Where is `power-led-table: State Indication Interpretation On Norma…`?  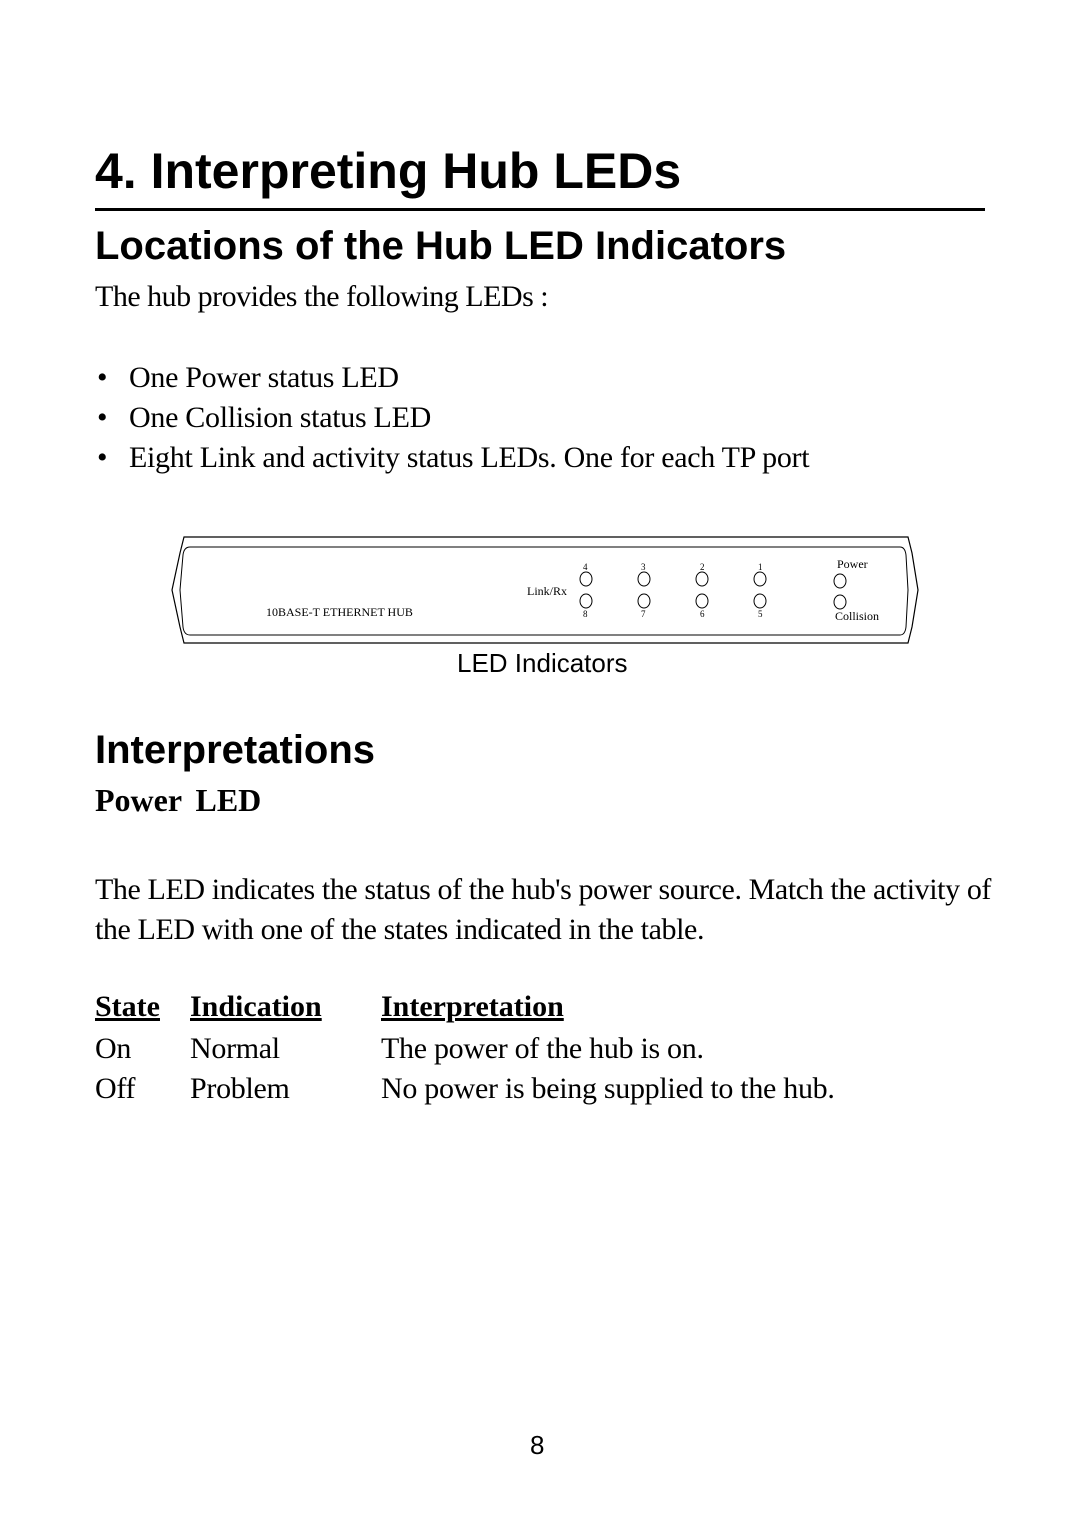
power-led-table: State Indication Interpretation On Norma… is located at coordinates (465, 1051).